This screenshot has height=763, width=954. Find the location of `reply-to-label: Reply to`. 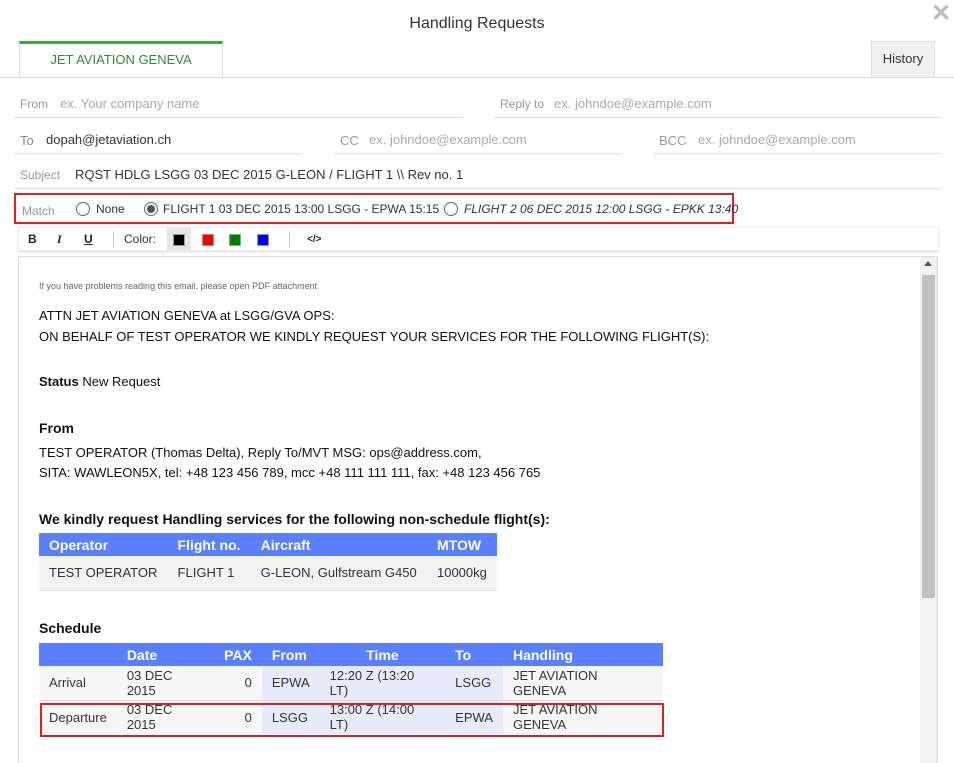

reply-to-label: Reply to is located at coordinates (522, 104).